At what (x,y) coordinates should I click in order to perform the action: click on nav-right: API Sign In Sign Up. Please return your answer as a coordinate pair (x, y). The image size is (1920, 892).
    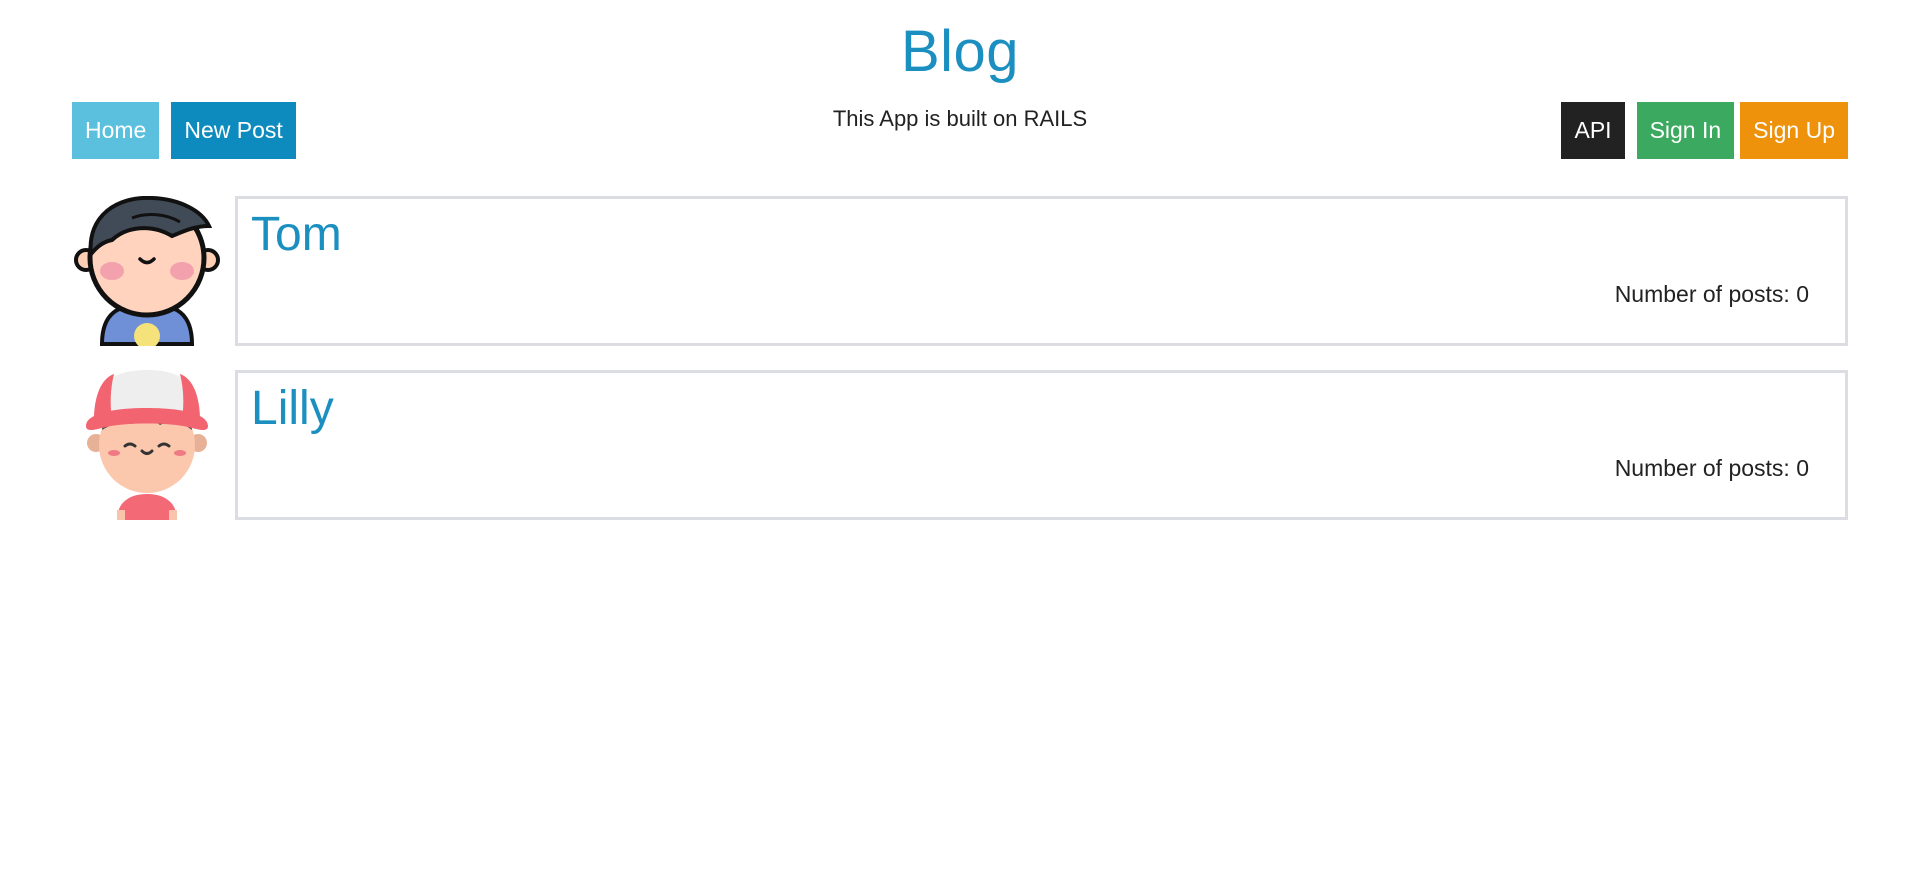
    Looking at the image, I should click on (1704, 130).